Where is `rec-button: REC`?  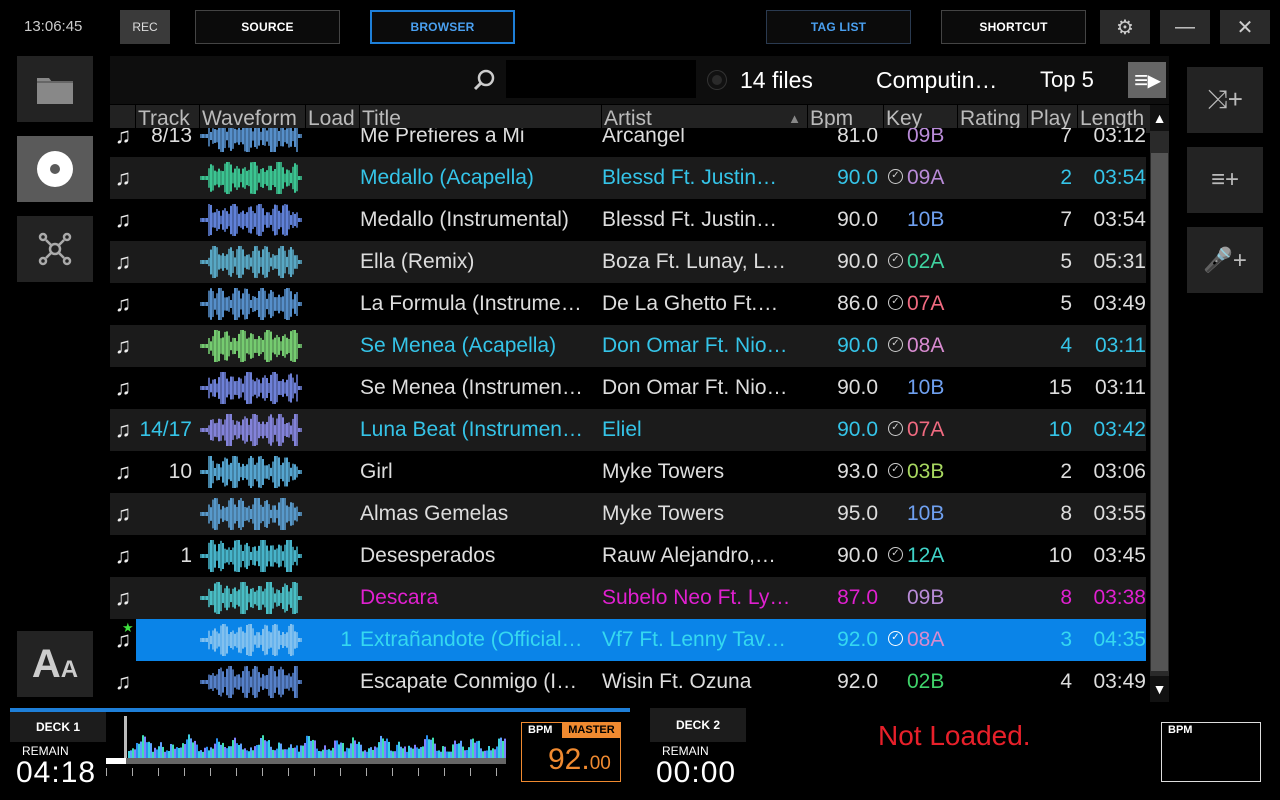 rec-button: REC is located at coordinates (145, 27).